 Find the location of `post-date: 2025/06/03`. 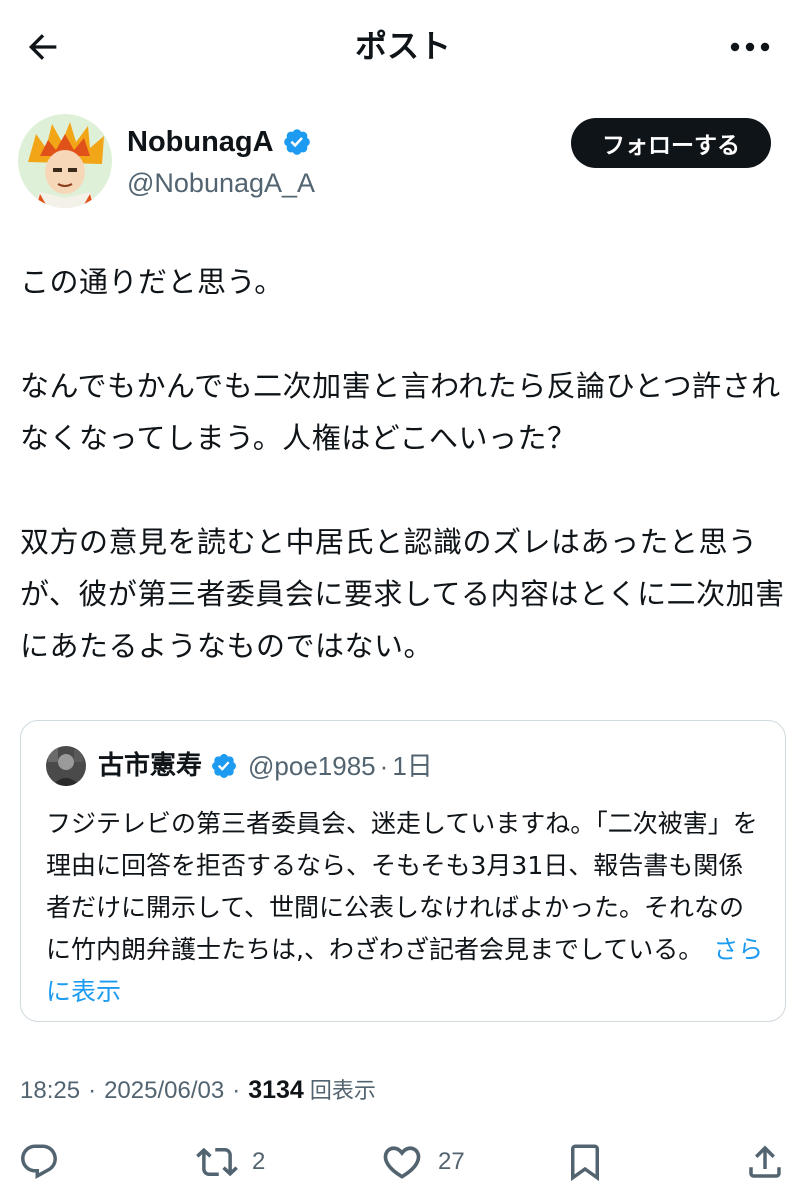

post-date: 2025/06/03 is located at coordinates (164, 1091).